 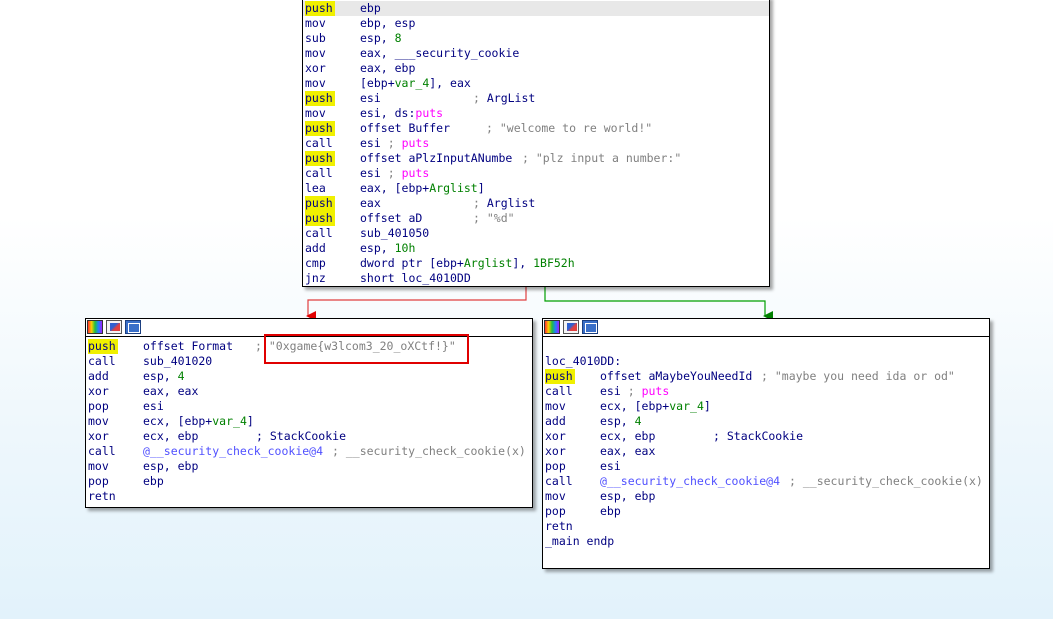 I want to click on operand-token: puts, so click(x=416, y=173).